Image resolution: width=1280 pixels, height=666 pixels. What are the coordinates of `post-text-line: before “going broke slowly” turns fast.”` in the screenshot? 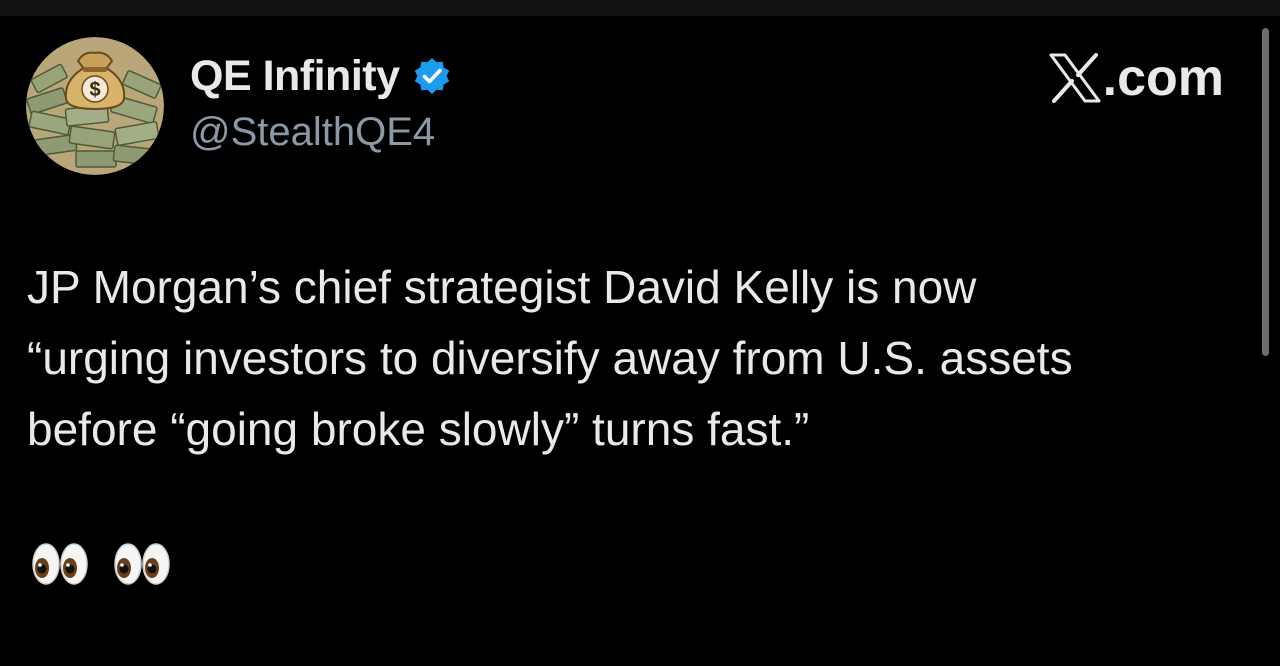 It's located at (418, 429).